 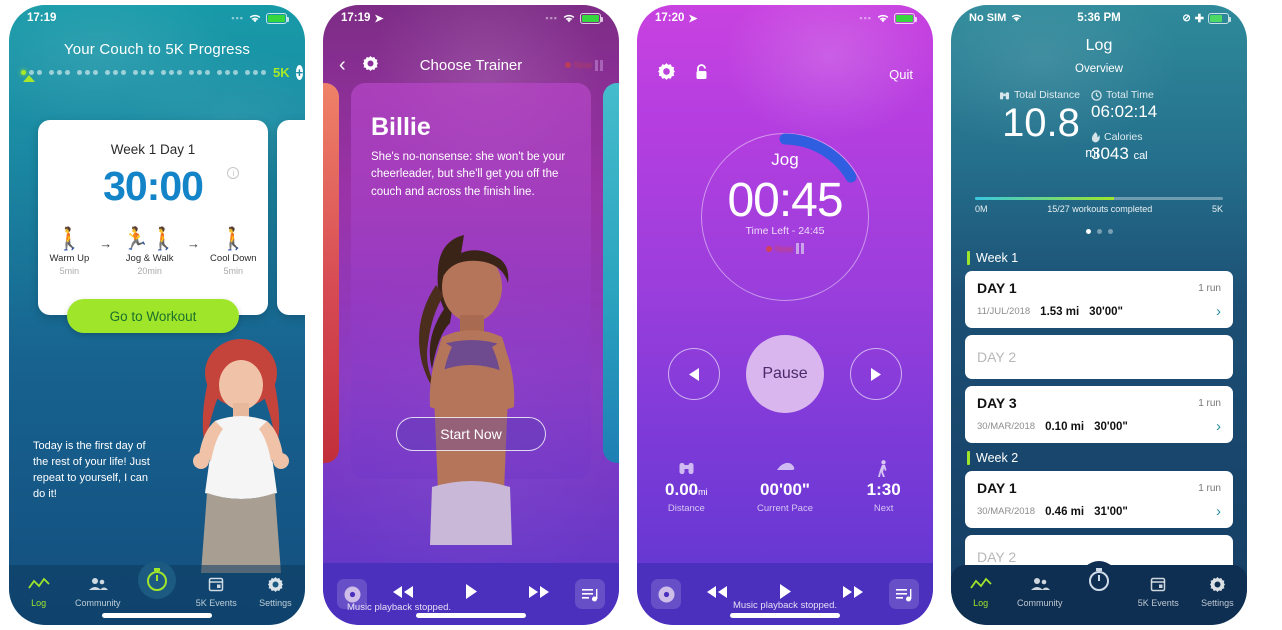 I want to click on gear-icon, so click(x=666, y=74).